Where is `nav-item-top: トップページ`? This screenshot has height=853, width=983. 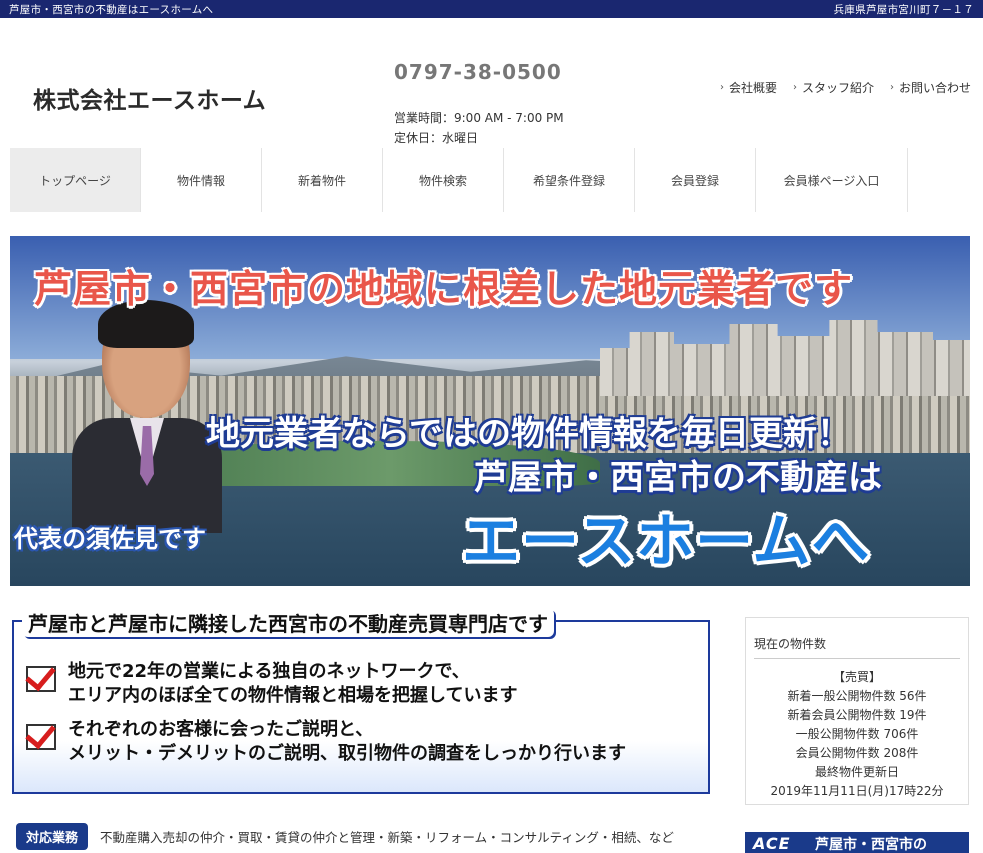 nav-item-top: トップページ is located at coordinates (75, 180).